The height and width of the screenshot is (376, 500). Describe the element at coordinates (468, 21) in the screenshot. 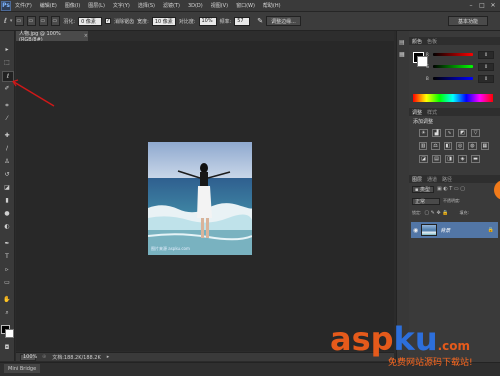

I see `workspace-button: 基本功能` at that location.